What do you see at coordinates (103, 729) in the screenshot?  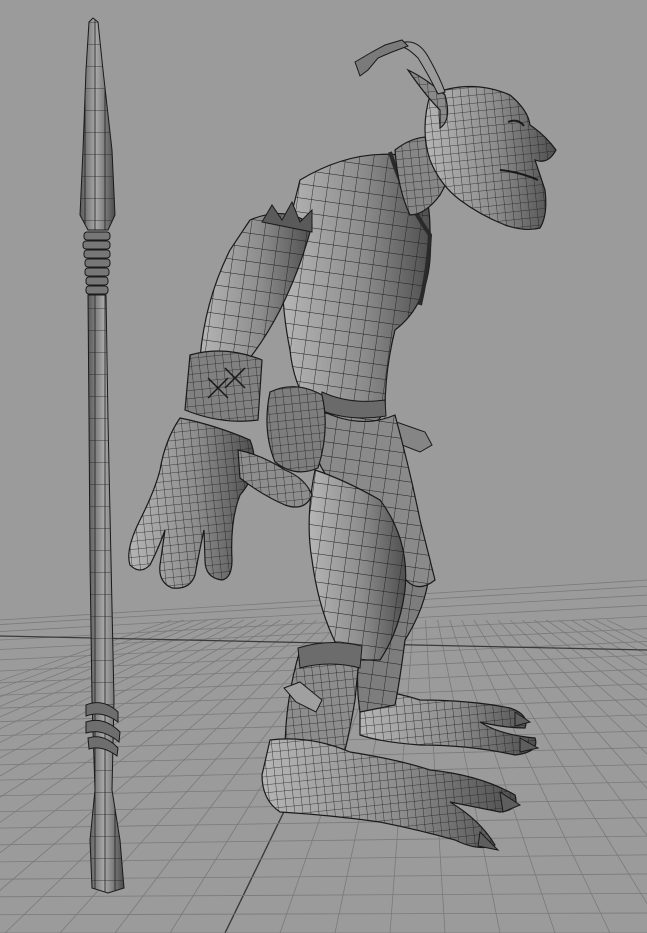 I see `spear-binding-lower` at bounding box center [103, 729].